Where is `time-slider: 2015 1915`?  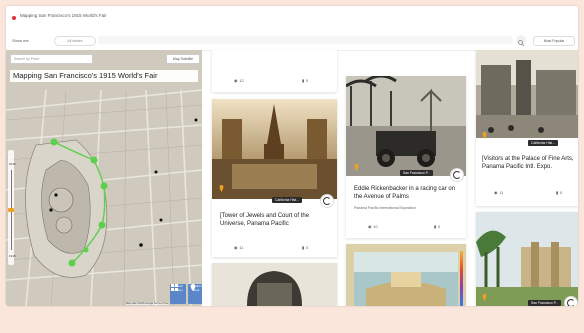 time-slider: 2015 1915 is located at coordinates (12, 207).